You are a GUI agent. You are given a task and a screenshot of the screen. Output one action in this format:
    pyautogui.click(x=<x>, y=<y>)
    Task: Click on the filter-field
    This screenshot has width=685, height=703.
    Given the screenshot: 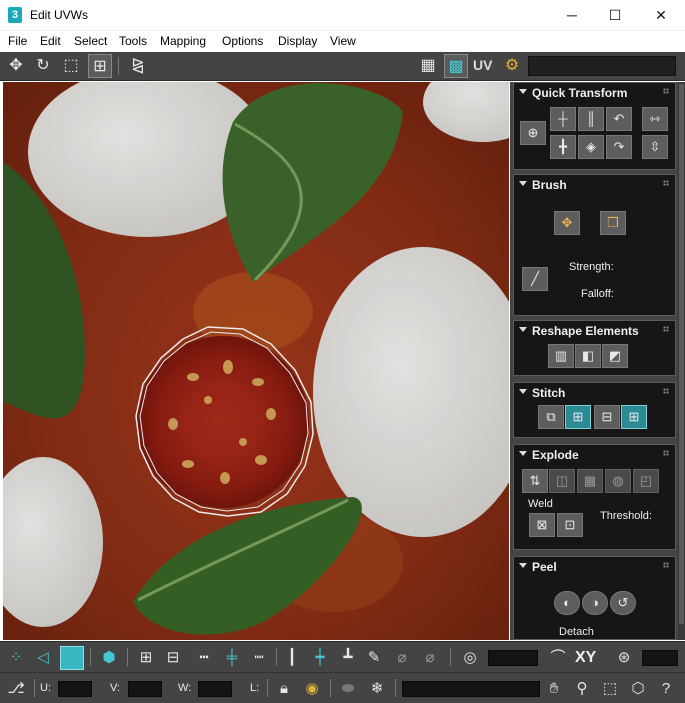 What is the action you would take?
    pyautogui.click(x=471, y=689)
    